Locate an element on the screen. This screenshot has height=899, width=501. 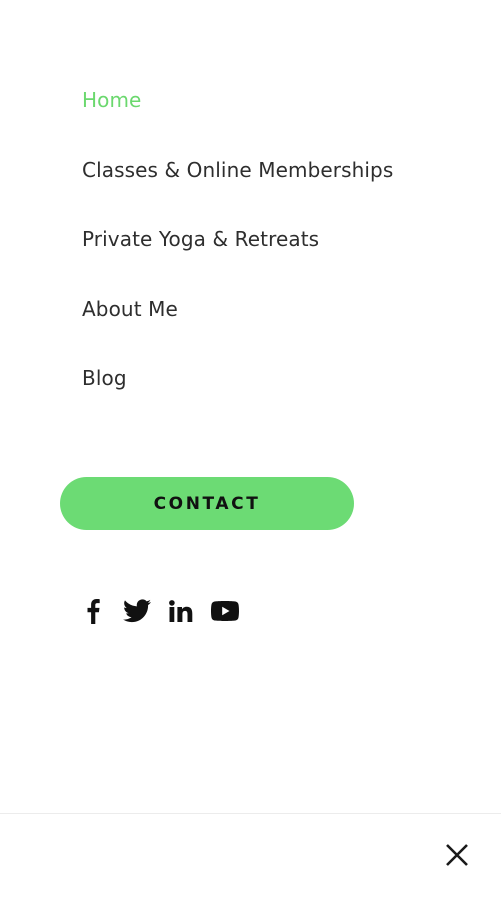
youtube-icon is located at coordinates (225, 611).